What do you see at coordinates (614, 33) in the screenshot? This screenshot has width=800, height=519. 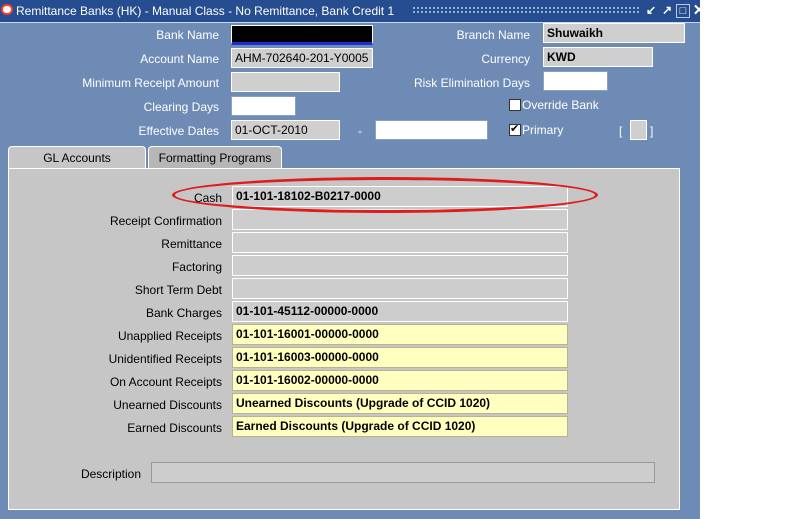 I see `branch-name-field: Shuwaikh` at bounding box center [614, 33].